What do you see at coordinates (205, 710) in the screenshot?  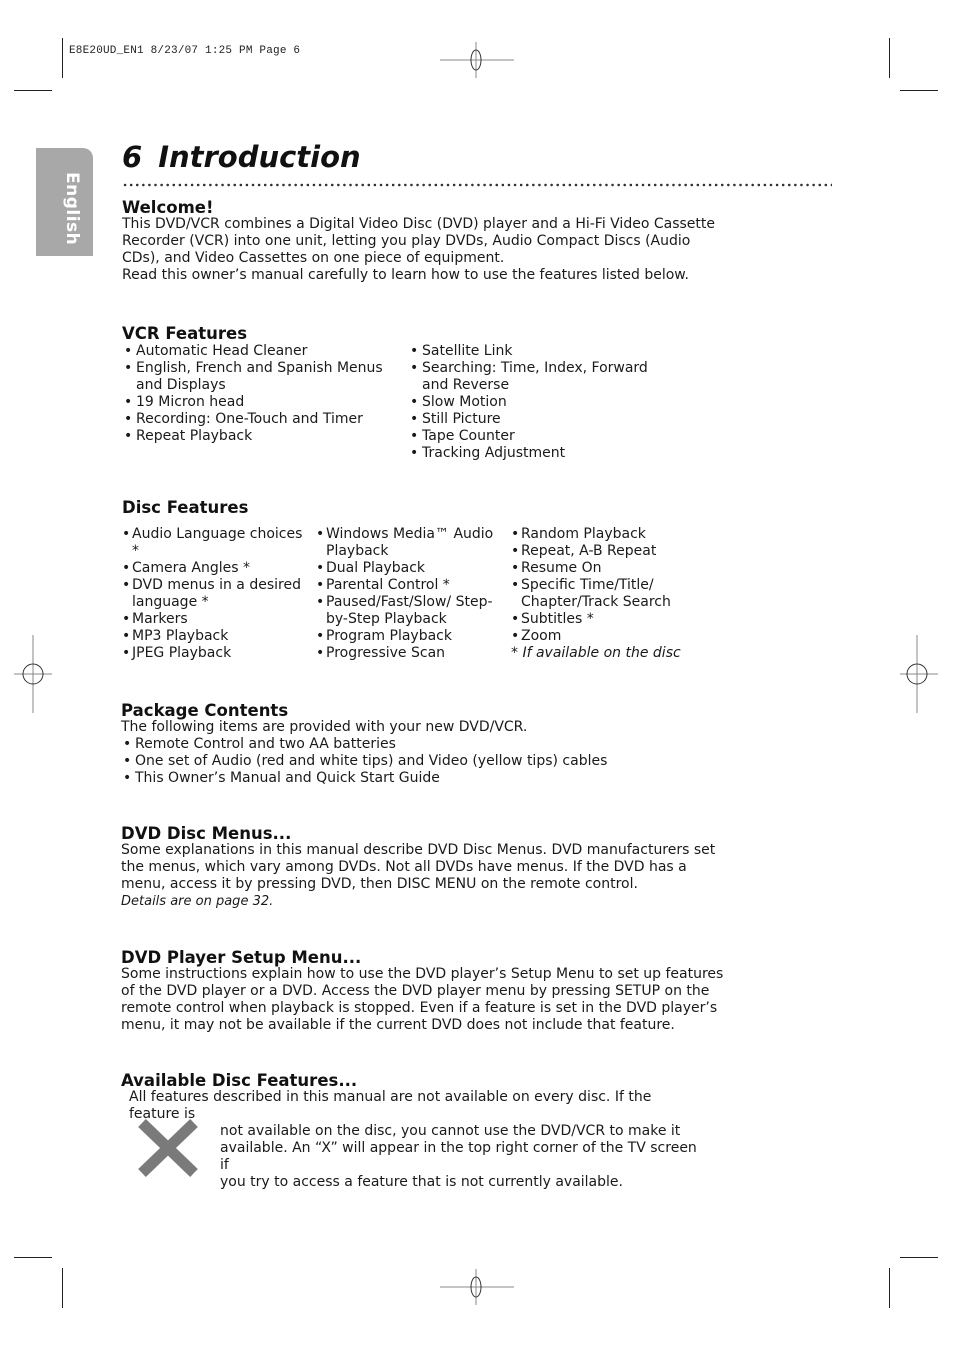 I see `package-contents-heading: Package Contents` at bounding box center [205, 710].